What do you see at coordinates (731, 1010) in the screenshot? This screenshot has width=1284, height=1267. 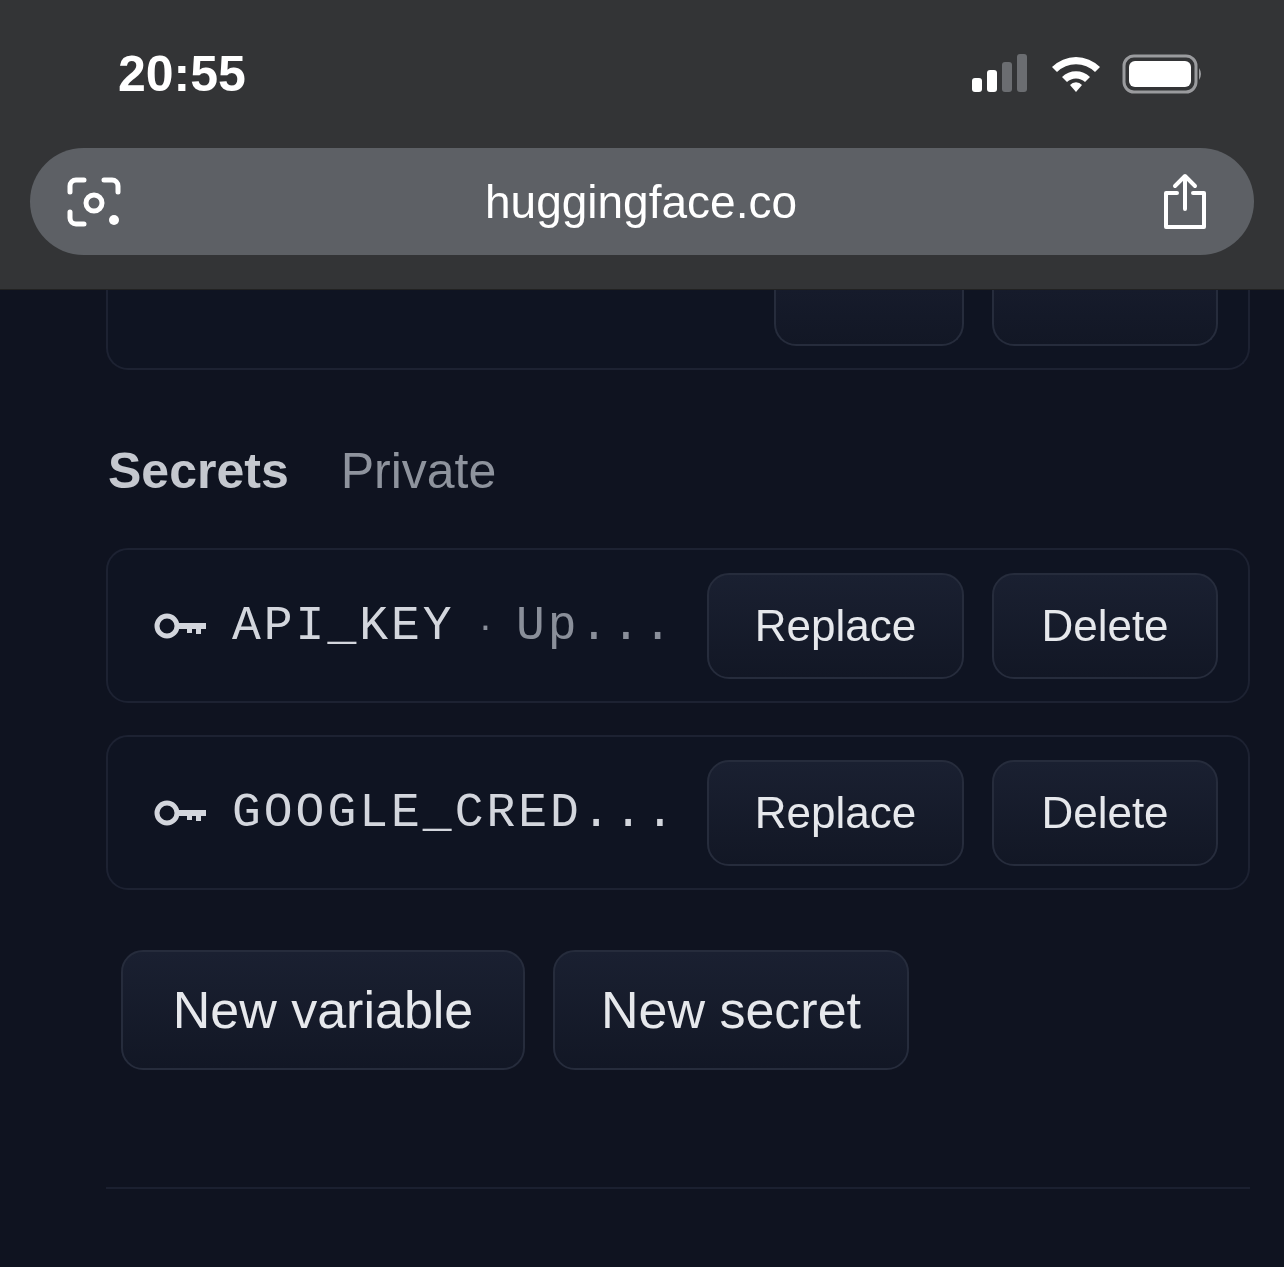 I see `new-item-button: New secret` at bounding box center [731, 1010].